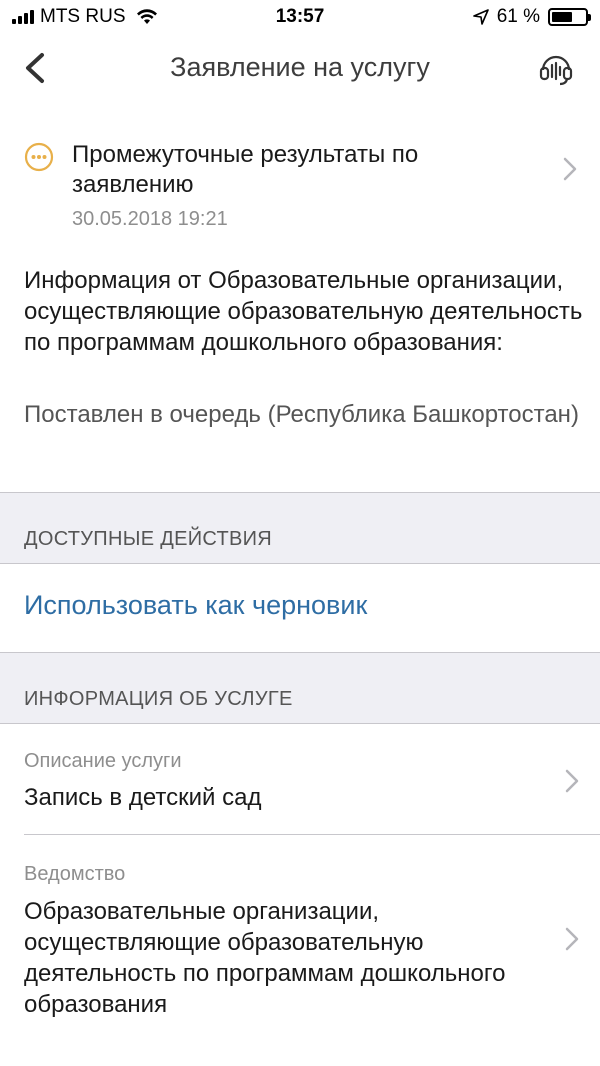 This screenshot has width=600, height=1066. I want to click on page-title: Заявление на услугу, so click(300, 67).